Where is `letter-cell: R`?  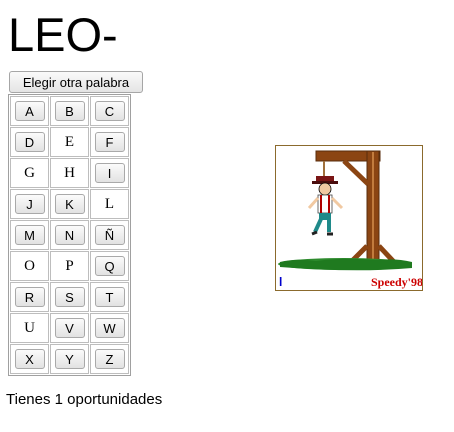
letter-cell: R is located at coordinates (29, 297).